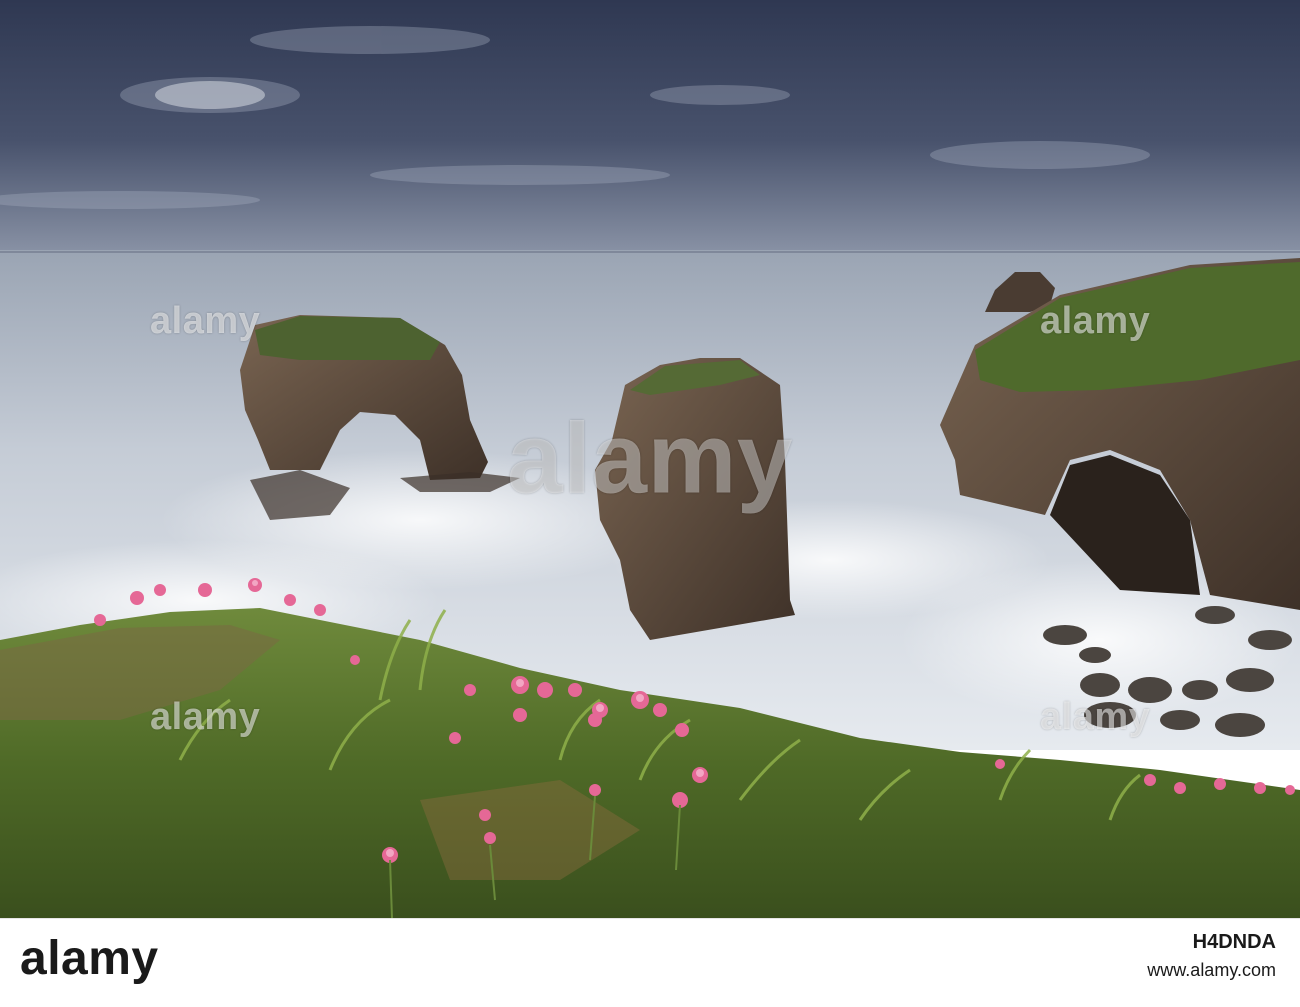 The image size is (1300, 1007). I want to click on footer-meta: H4DNDA www.alamy.com, so click(1211, 956).